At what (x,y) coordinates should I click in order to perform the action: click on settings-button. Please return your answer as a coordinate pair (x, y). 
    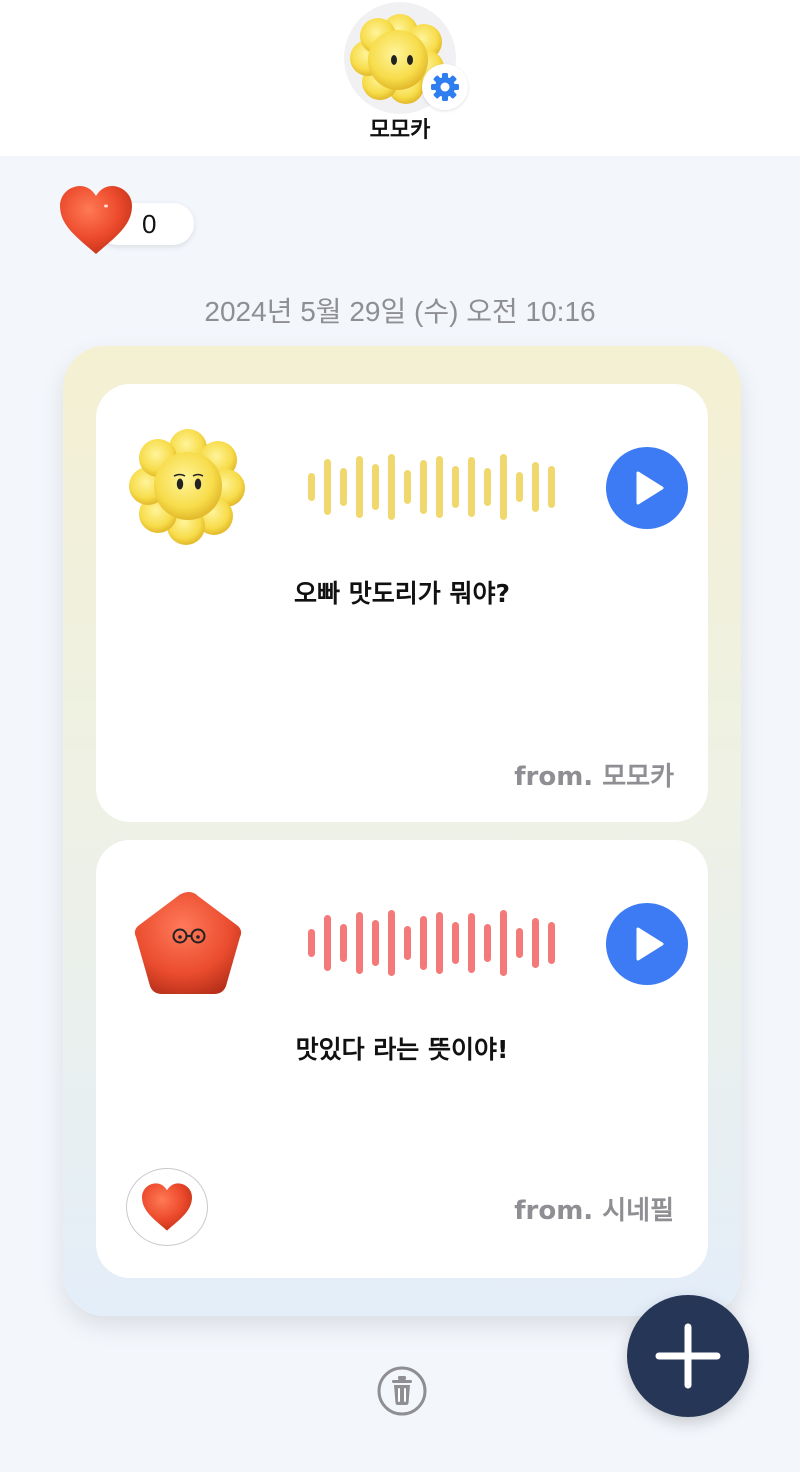
    Looking at the image, I should click on (445, 87).